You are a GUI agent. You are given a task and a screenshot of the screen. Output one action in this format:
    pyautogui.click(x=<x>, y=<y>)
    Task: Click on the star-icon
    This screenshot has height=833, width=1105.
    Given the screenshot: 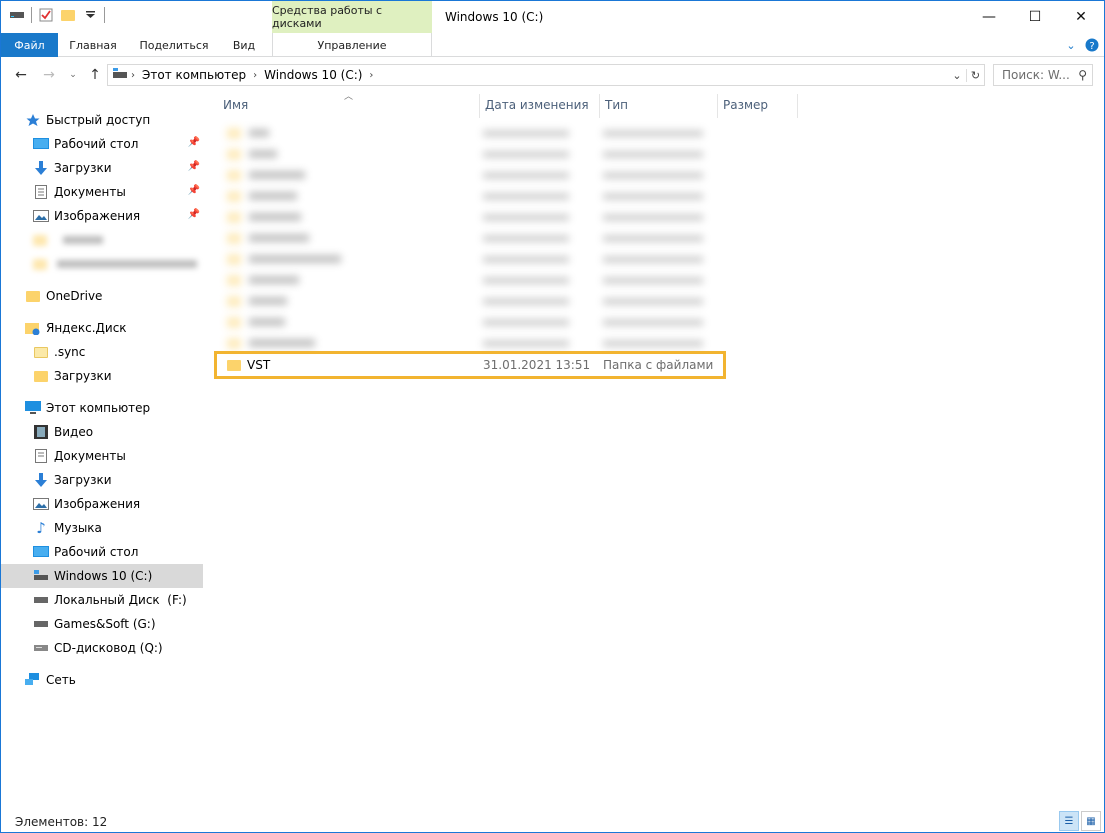 What is the action you would take?
    pyautogui.click(x=33, y=120)
    